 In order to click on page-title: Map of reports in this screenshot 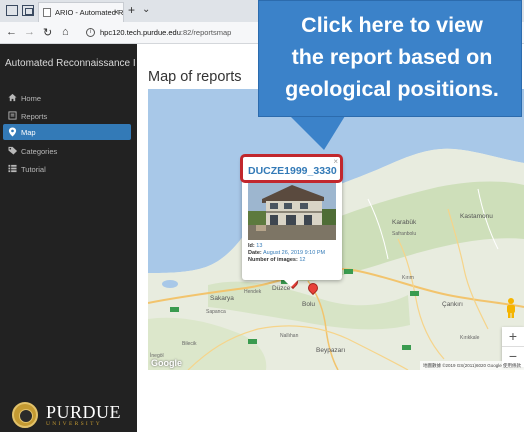, I will do `click(195, 77)`.